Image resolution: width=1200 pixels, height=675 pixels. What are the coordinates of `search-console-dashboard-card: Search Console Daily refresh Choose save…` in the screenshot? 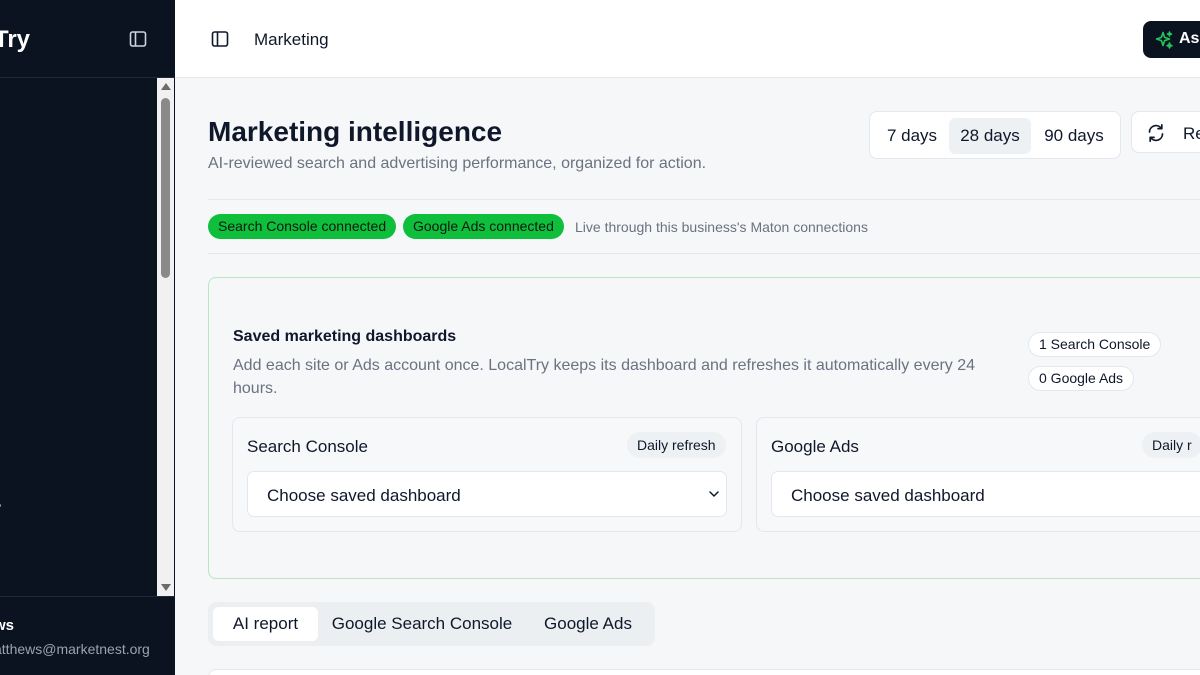 It's located at (487, 474).